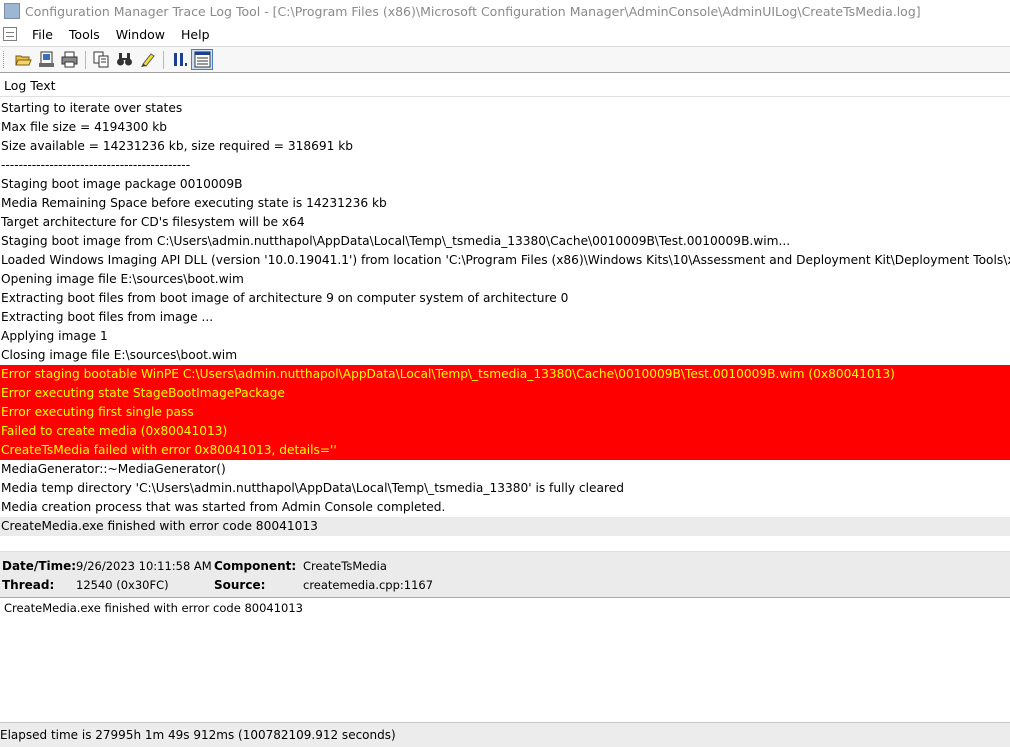 Image resolution: width=1010 pixels, height=747 pixels. I want to click on highlight-button, so click(147, 59).